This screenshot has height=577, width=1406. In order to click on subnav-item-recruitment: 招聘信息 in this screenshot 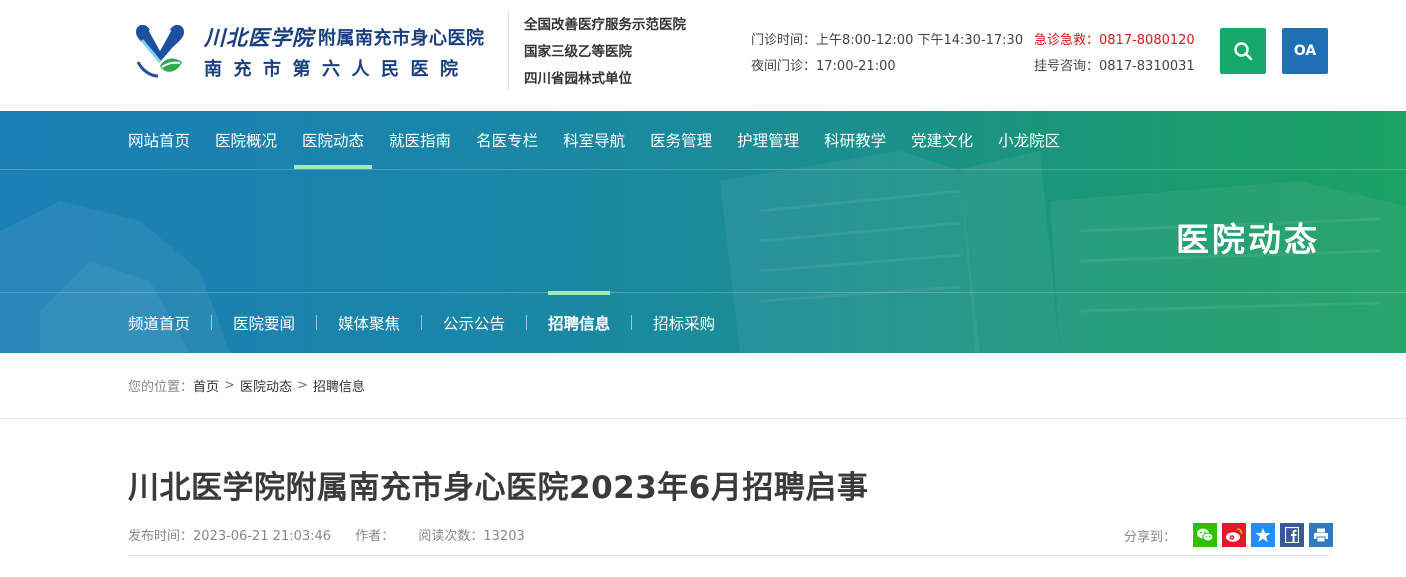, I will do `click(579, 322)`.